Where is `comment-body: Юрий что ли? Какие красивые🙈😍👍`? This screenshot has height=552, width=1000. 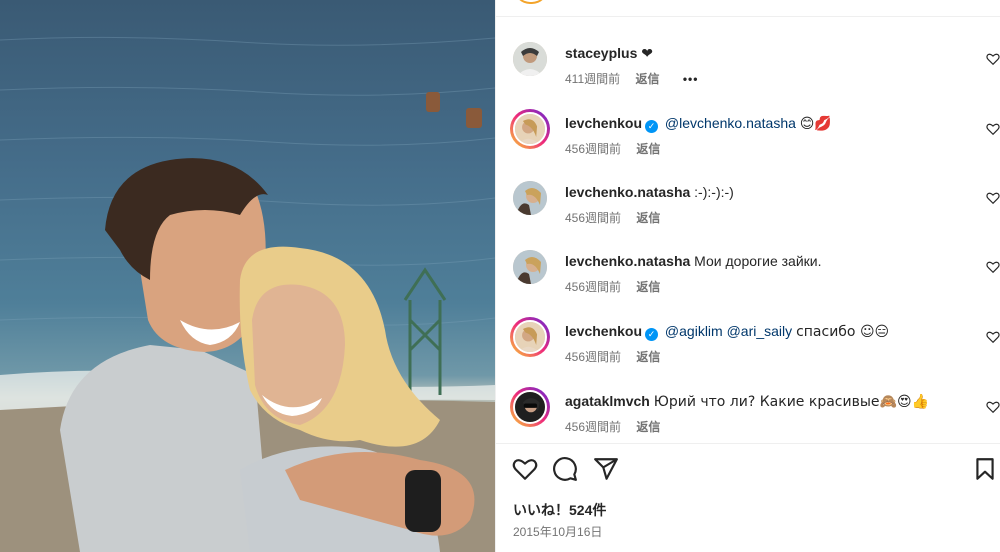 comment-body: Юрий что ли? Какие красивые🙈😍👍 is located at coordinates (791, 402).